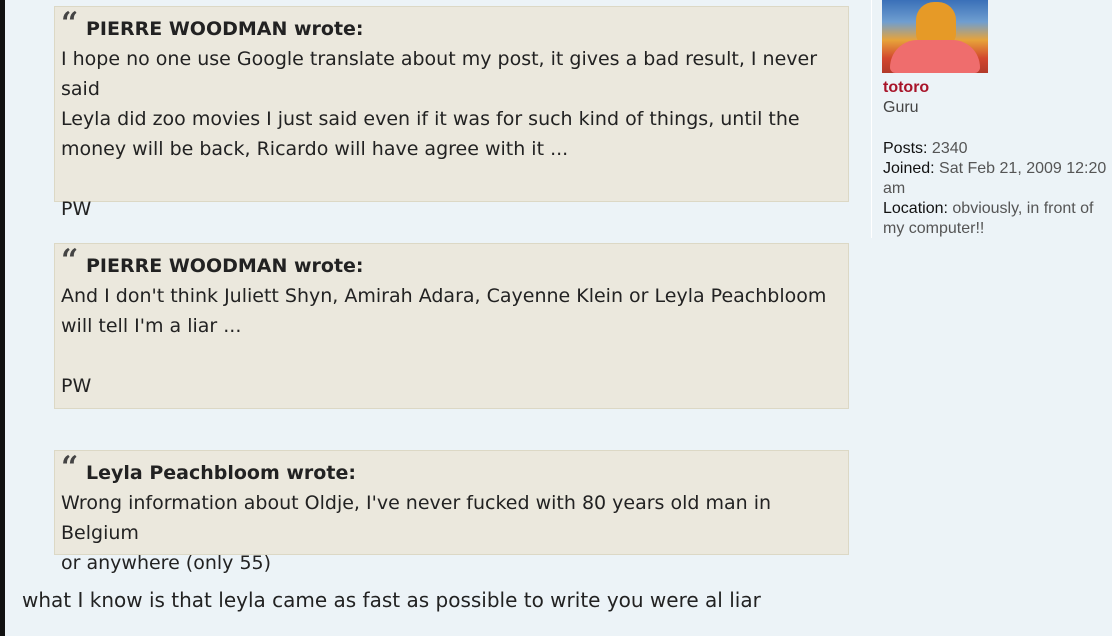 Image resolution: width=1112 pixels, height=636 pixels. What do you see at coordinates (997, 179) in the screenshot?
I see `joined-stat: Joined: Sat Feb 21, 2009 12:20 am` at bounding box center [997, 179].